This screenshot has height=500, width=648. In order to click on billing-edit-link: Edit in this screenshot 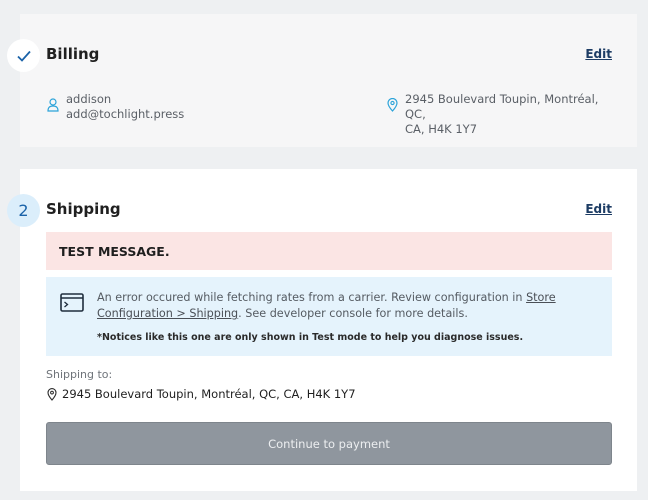, I will do `click(598, 54)`.